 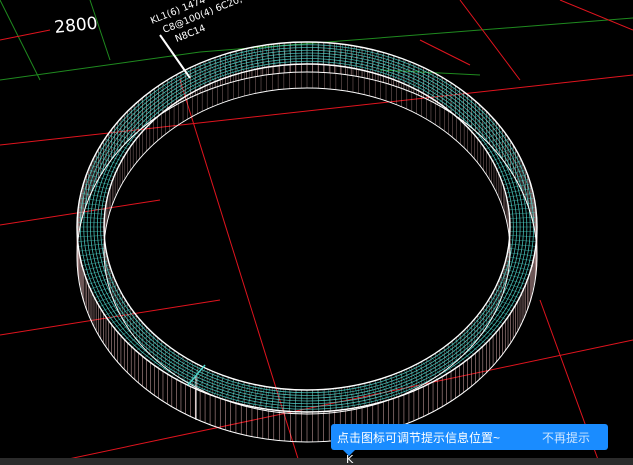 What do you see at coordinates (566, 437) in the screenshot?
I see `dont-show-again-link: 不再提示` at bounding box center [566, 437].